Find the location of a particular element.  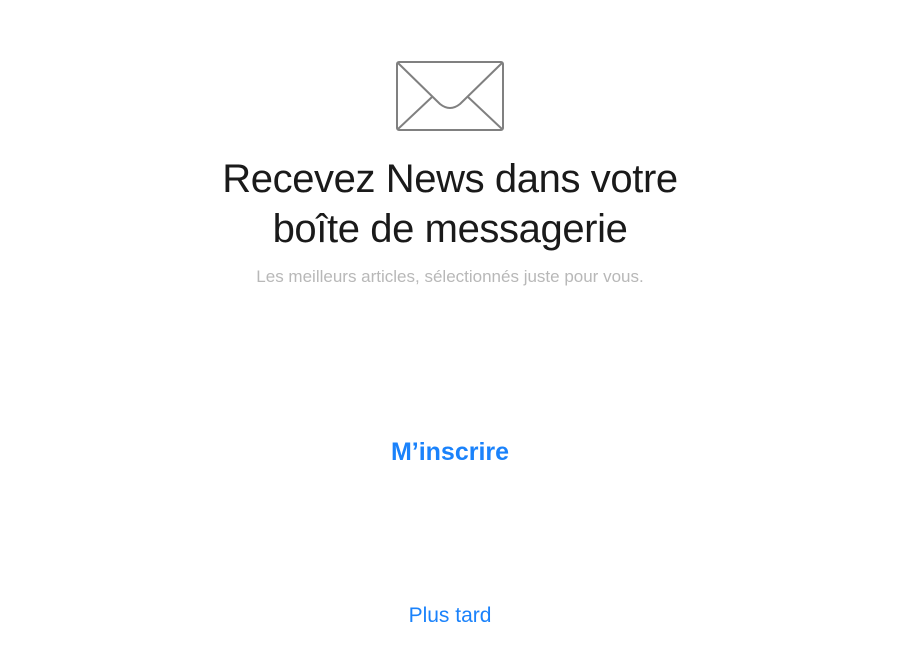

page-title-line-2: boîte de messagerie is located at coordinates (450, 229).